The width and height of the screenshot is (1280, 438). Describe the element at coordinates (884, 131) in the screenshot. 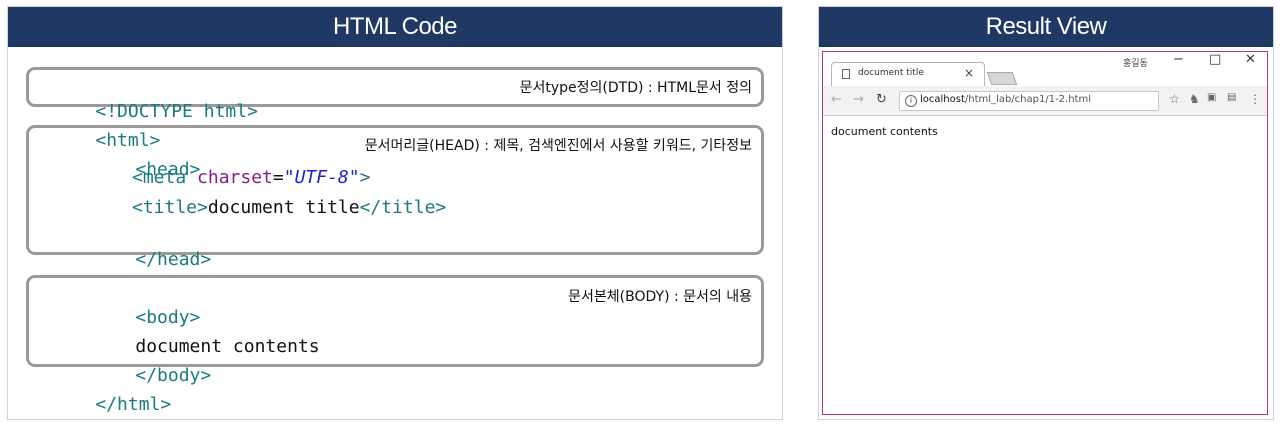

I see `page-content: document contents` at that location.